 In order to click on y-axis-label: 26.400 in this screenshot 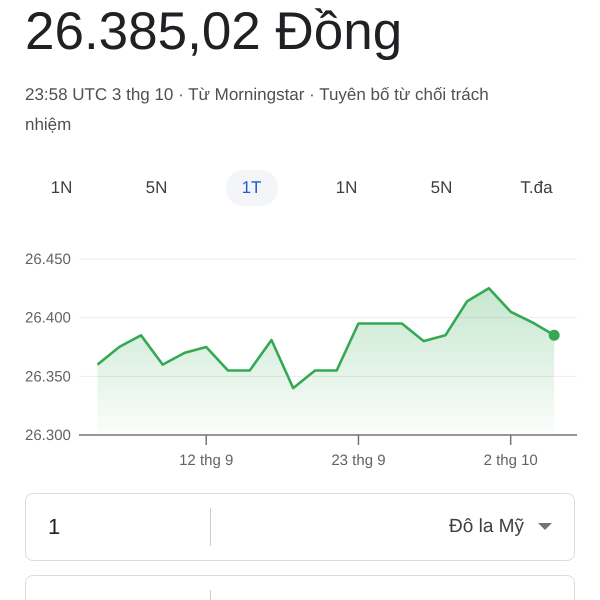, I will do `click(48, 318)`.